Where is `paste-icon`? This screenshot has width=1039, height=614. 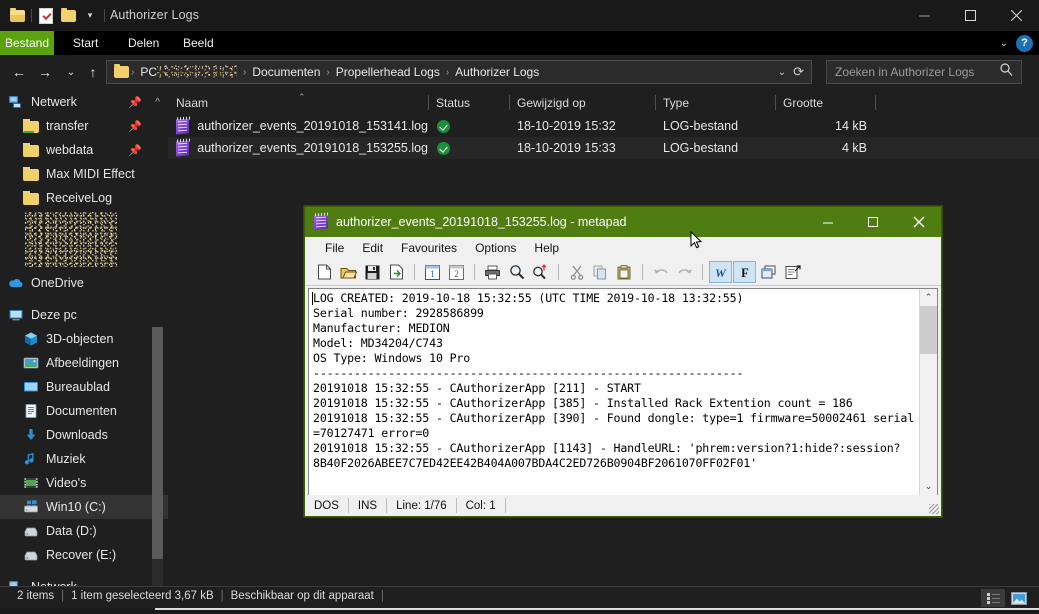 paste-icon is located at coordinates (624, 272).